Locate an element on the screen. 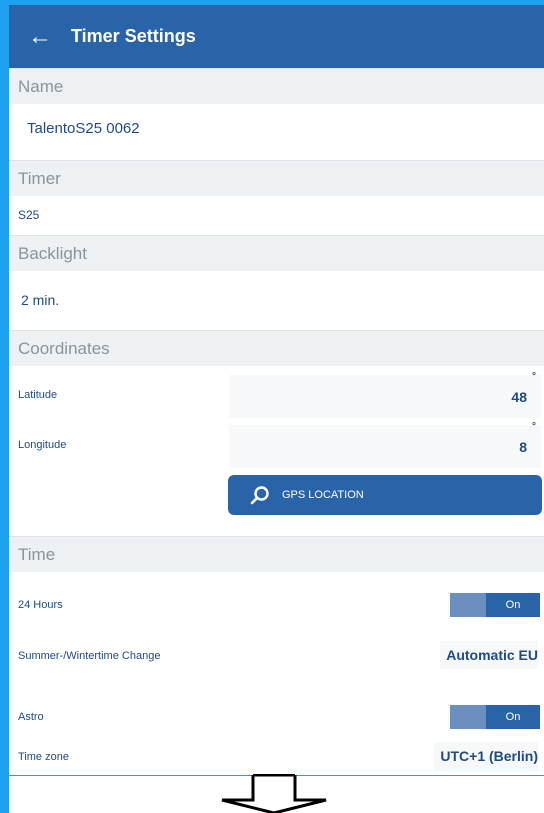 The width and height of the screenshot is (544, 813). section-header-coordinates: Coordinates is located at coordinates (276, 348).